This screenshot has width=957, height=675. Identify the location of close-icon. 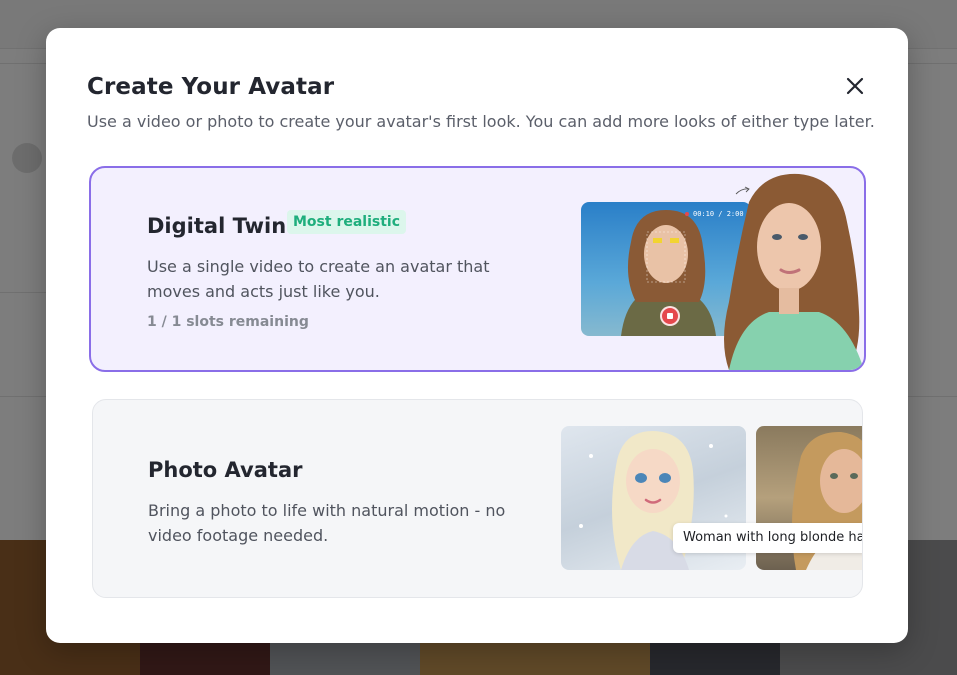
(855, 86).